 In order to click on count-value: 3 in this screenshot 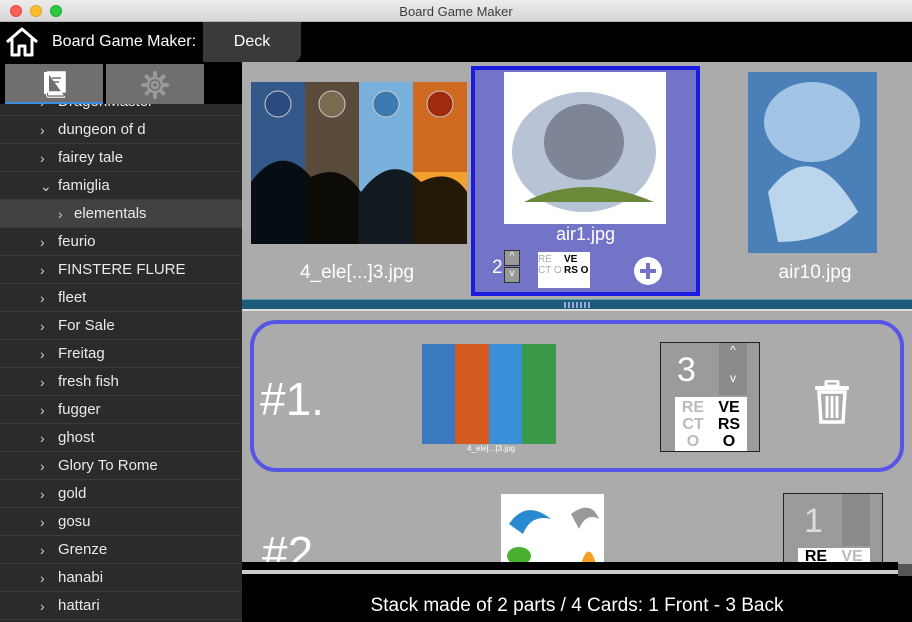, I will do `click(686, 370)`.